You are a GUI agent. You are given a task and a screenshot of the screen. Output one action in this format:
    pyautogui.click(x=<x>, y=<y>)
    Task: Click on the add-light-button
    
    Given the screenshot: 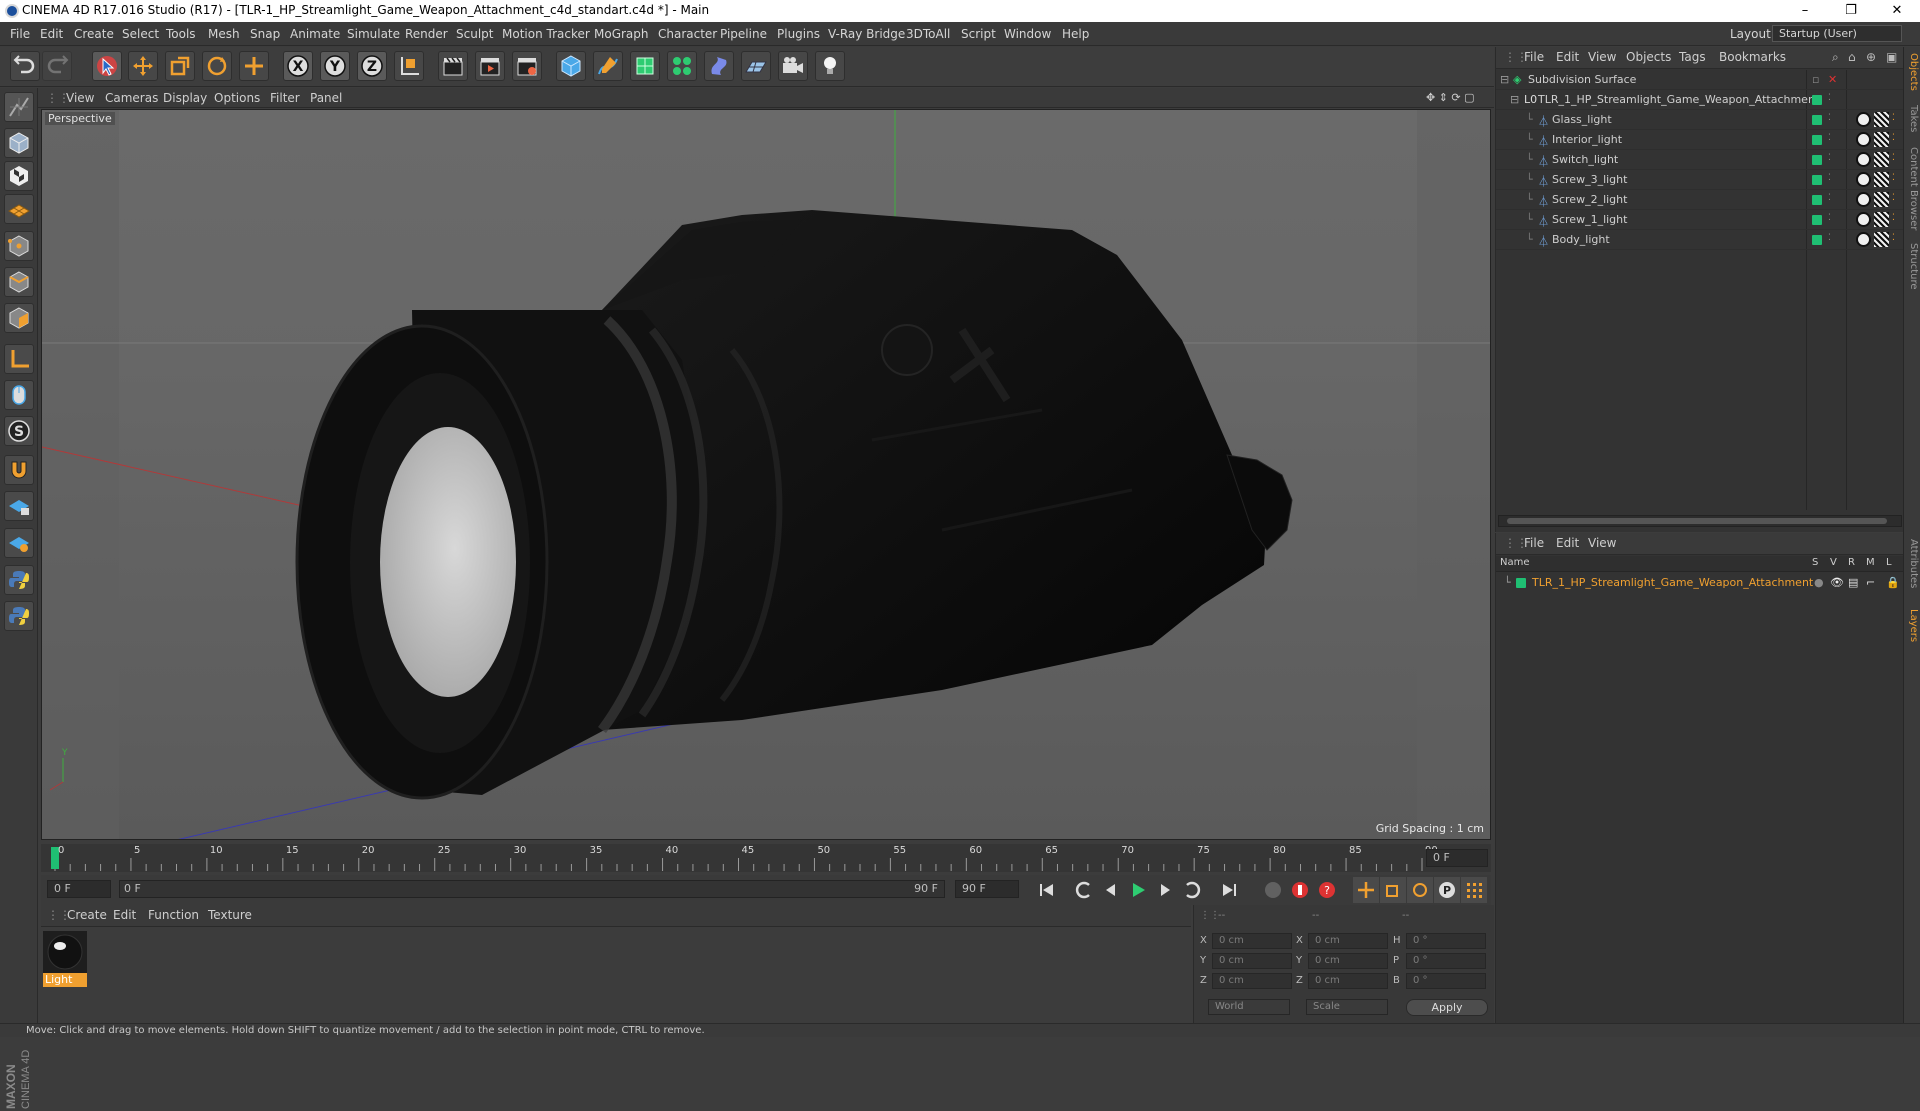 What is the action you would take?
    pyautogui.click(x=830, y=66)
    